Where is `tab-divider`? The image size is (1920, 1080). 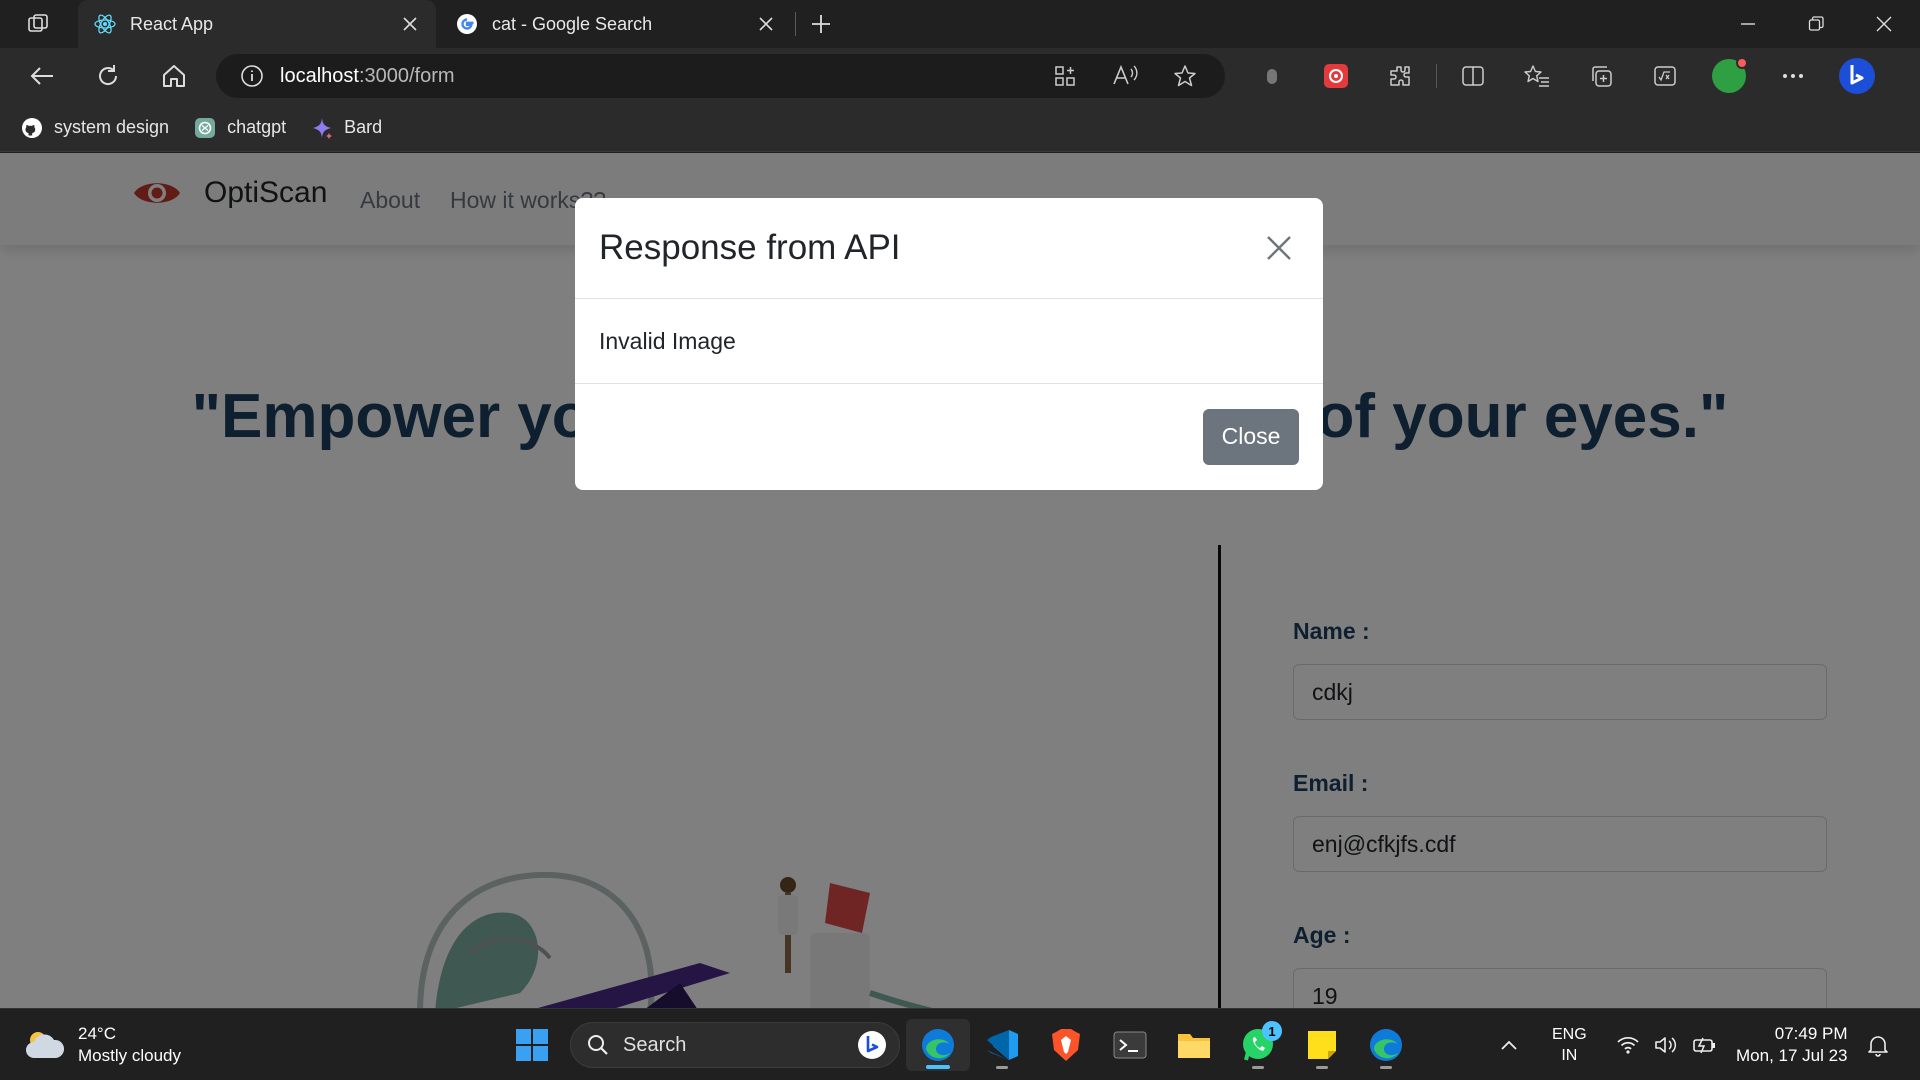 tab-divider is located at coordinates (795, 24).